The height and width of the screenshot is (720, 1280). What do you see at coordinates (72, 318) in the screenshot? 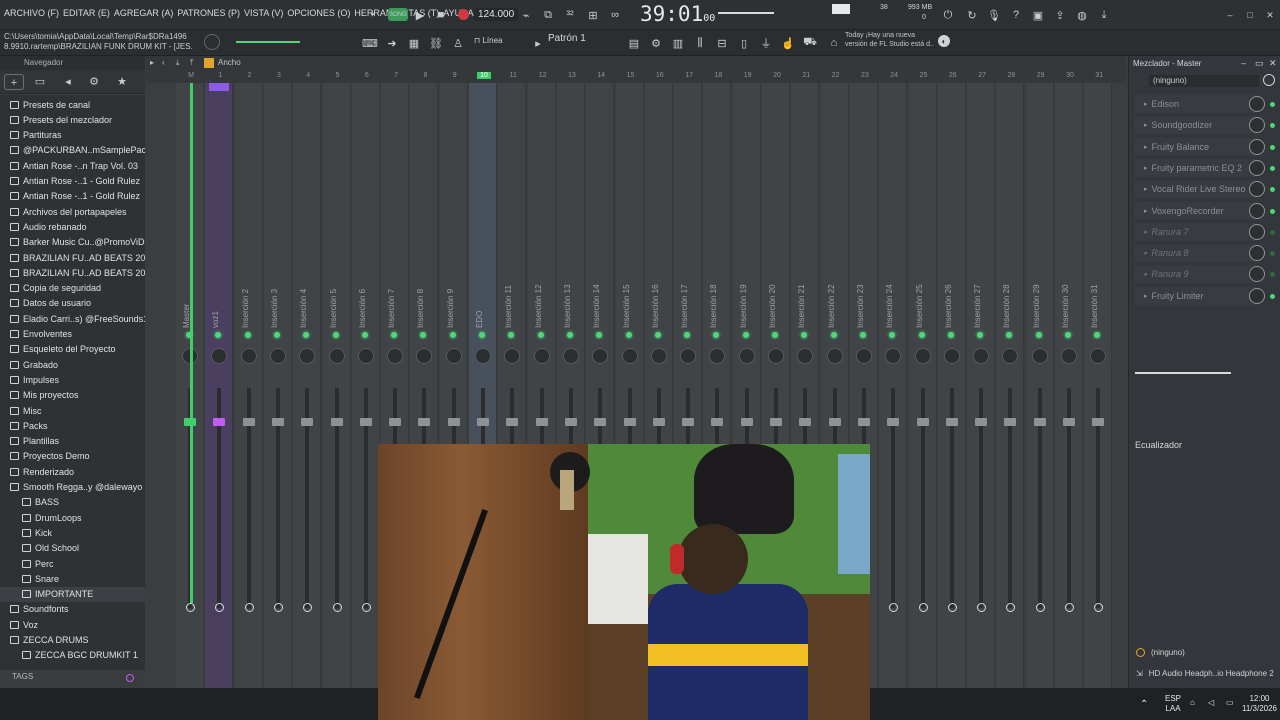
I see `browser-item: Eladio Carri..s) @FreeSounds1` at bounding box center [72, 318].